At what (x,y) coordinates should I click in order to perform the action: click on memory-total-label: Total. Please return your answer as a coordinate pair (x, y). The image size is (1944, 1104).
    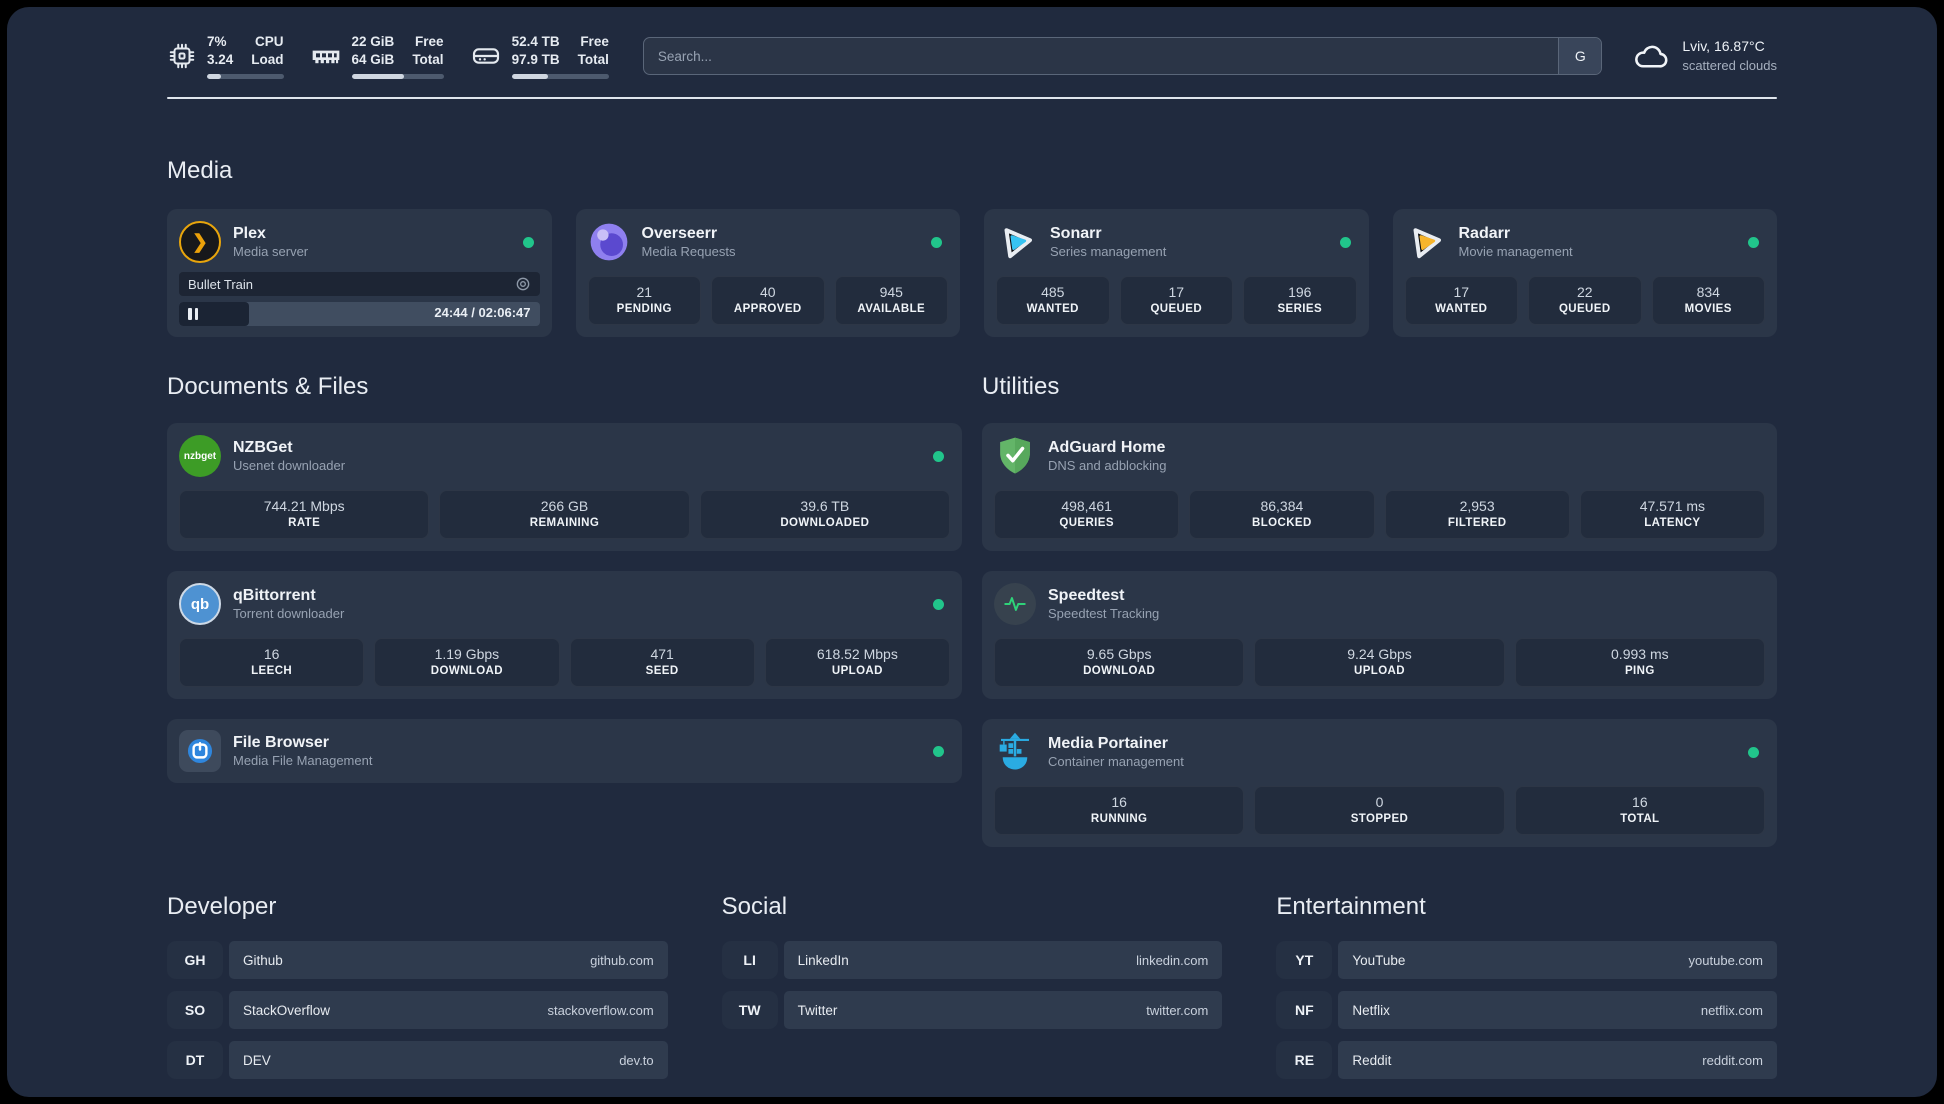
    Looking at the image, I should click on (428, 60).